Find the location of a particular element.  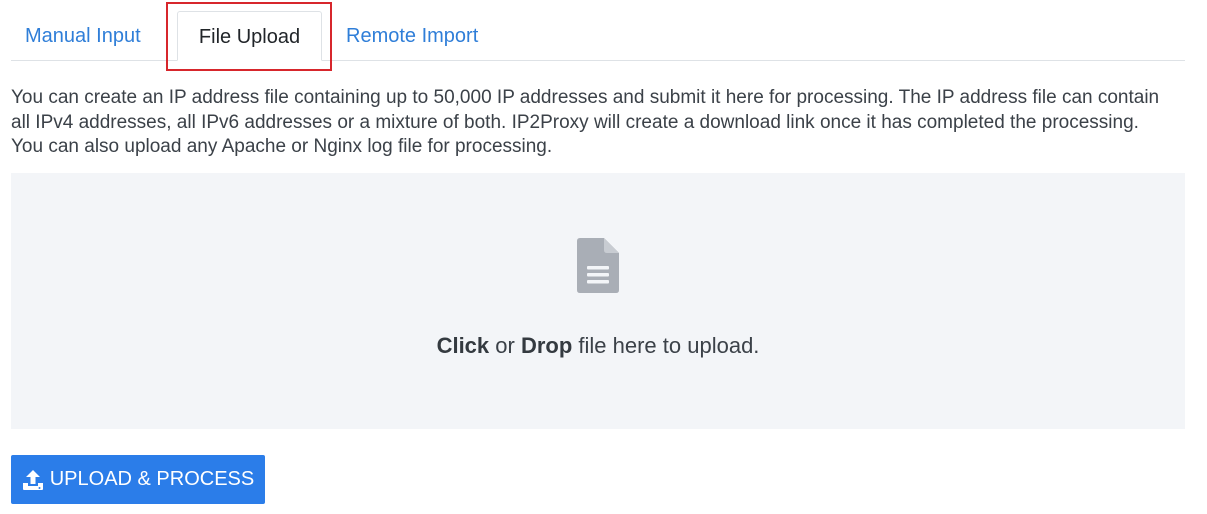

or-word: or is located at coordinates (505, 345).